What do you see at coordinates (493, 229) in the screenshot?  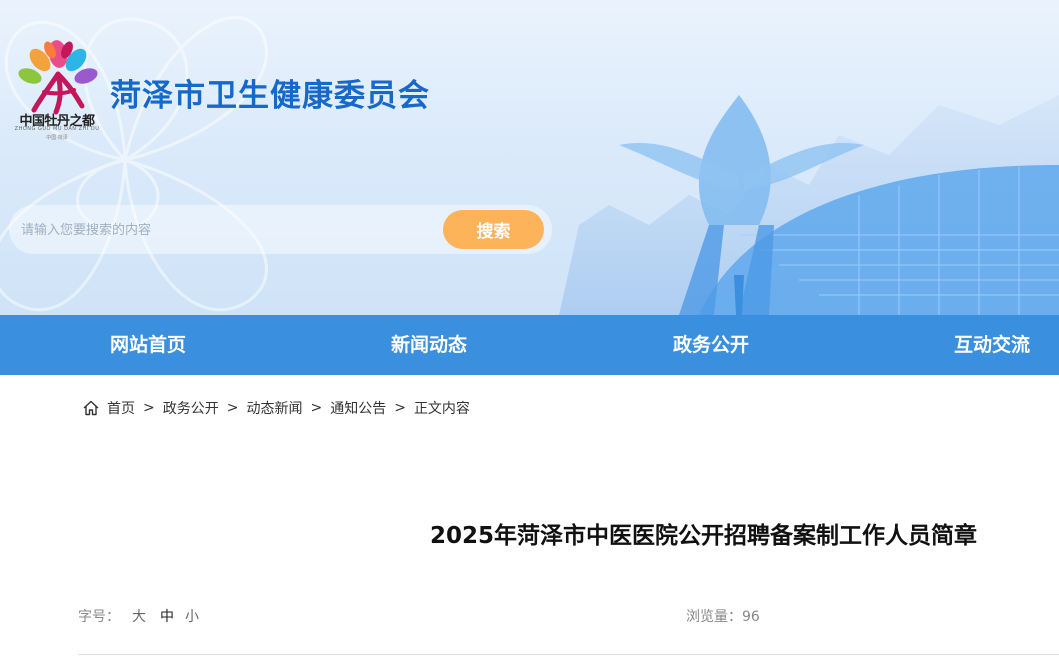 I see `search-button: 搜索` at bounding box center [493, 229].